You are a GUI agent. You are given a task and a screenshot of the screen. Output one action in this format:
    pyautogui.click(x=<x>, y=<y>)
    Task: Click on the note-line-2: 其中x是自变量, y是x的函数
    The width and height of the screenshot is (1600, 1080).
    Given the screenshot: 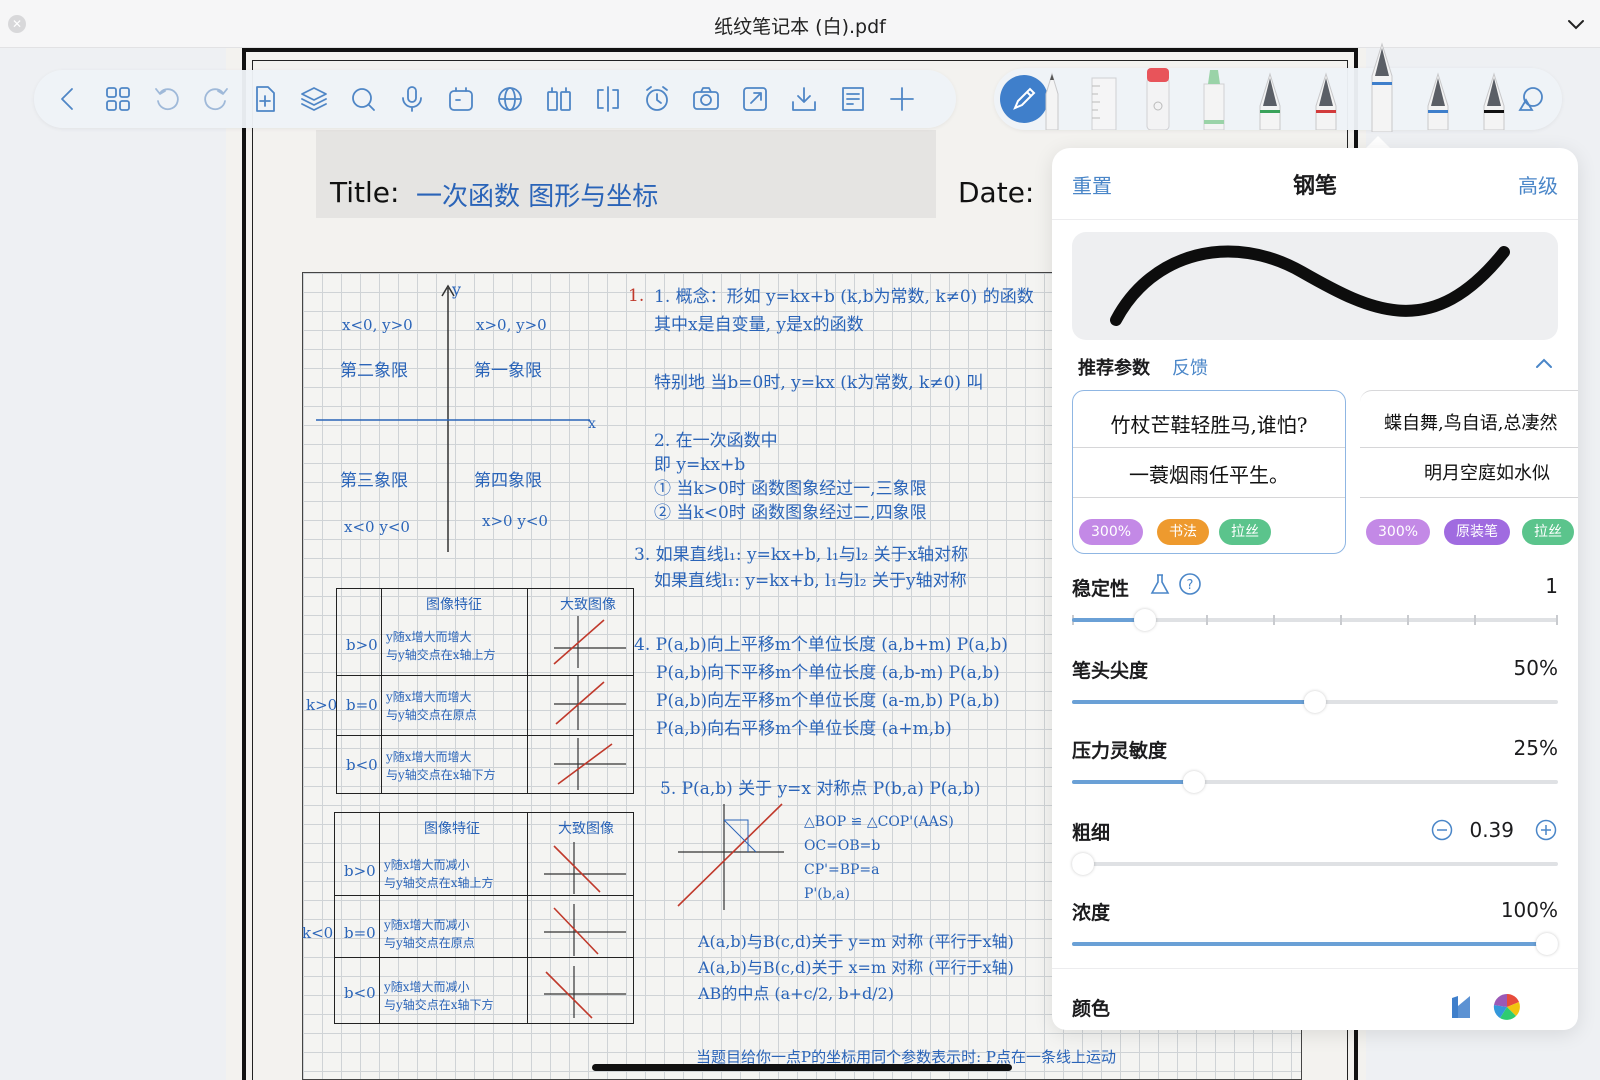 What is the action you would take?
    pyautogui.click(x=759, y=325)
    